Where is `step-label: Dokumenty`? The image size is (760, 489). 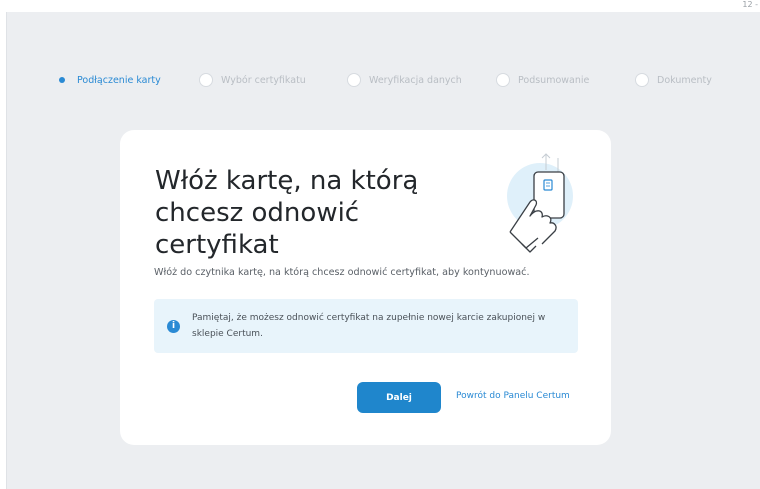
step-label: Dokumenty is located at coordinates (684, 80).